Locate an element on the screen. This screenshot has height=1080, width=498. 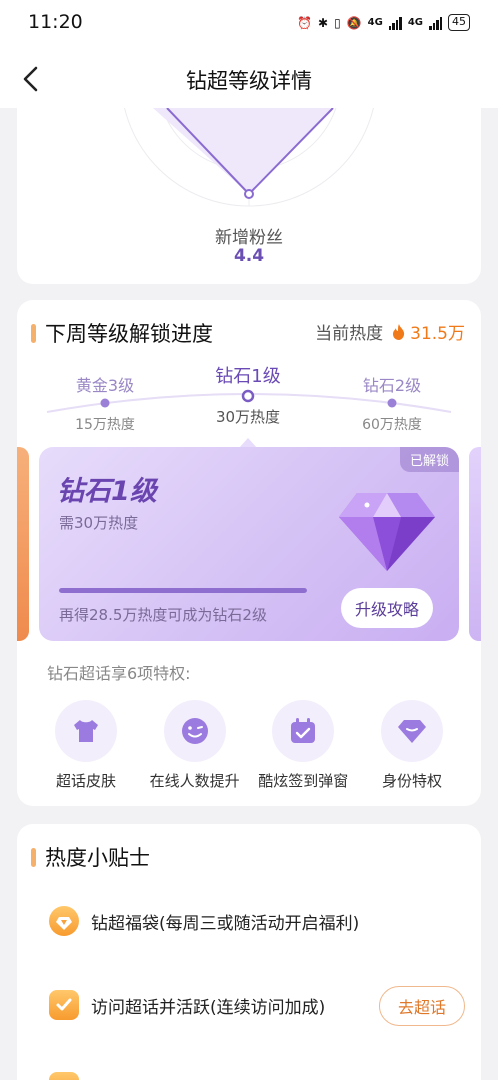
mute-icon: 🔕 is located at coordinates (354, 22).